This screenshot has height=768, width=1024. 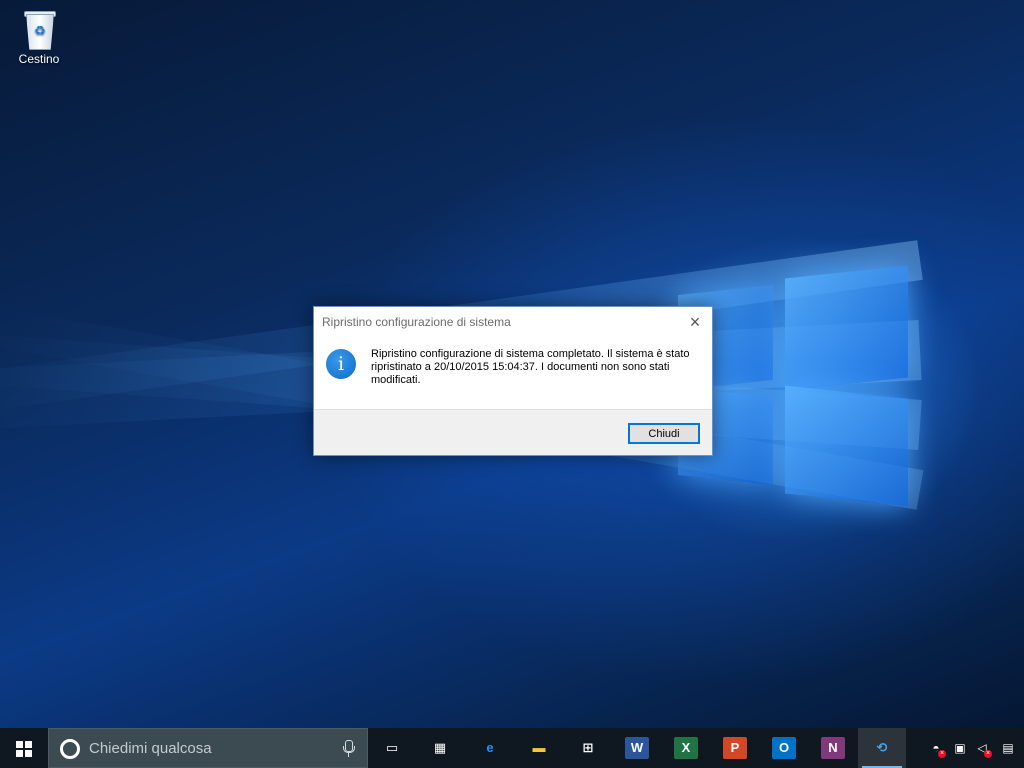 I want to click on windows-store-tiles-icon: ▦, so click(x=440, y=747).